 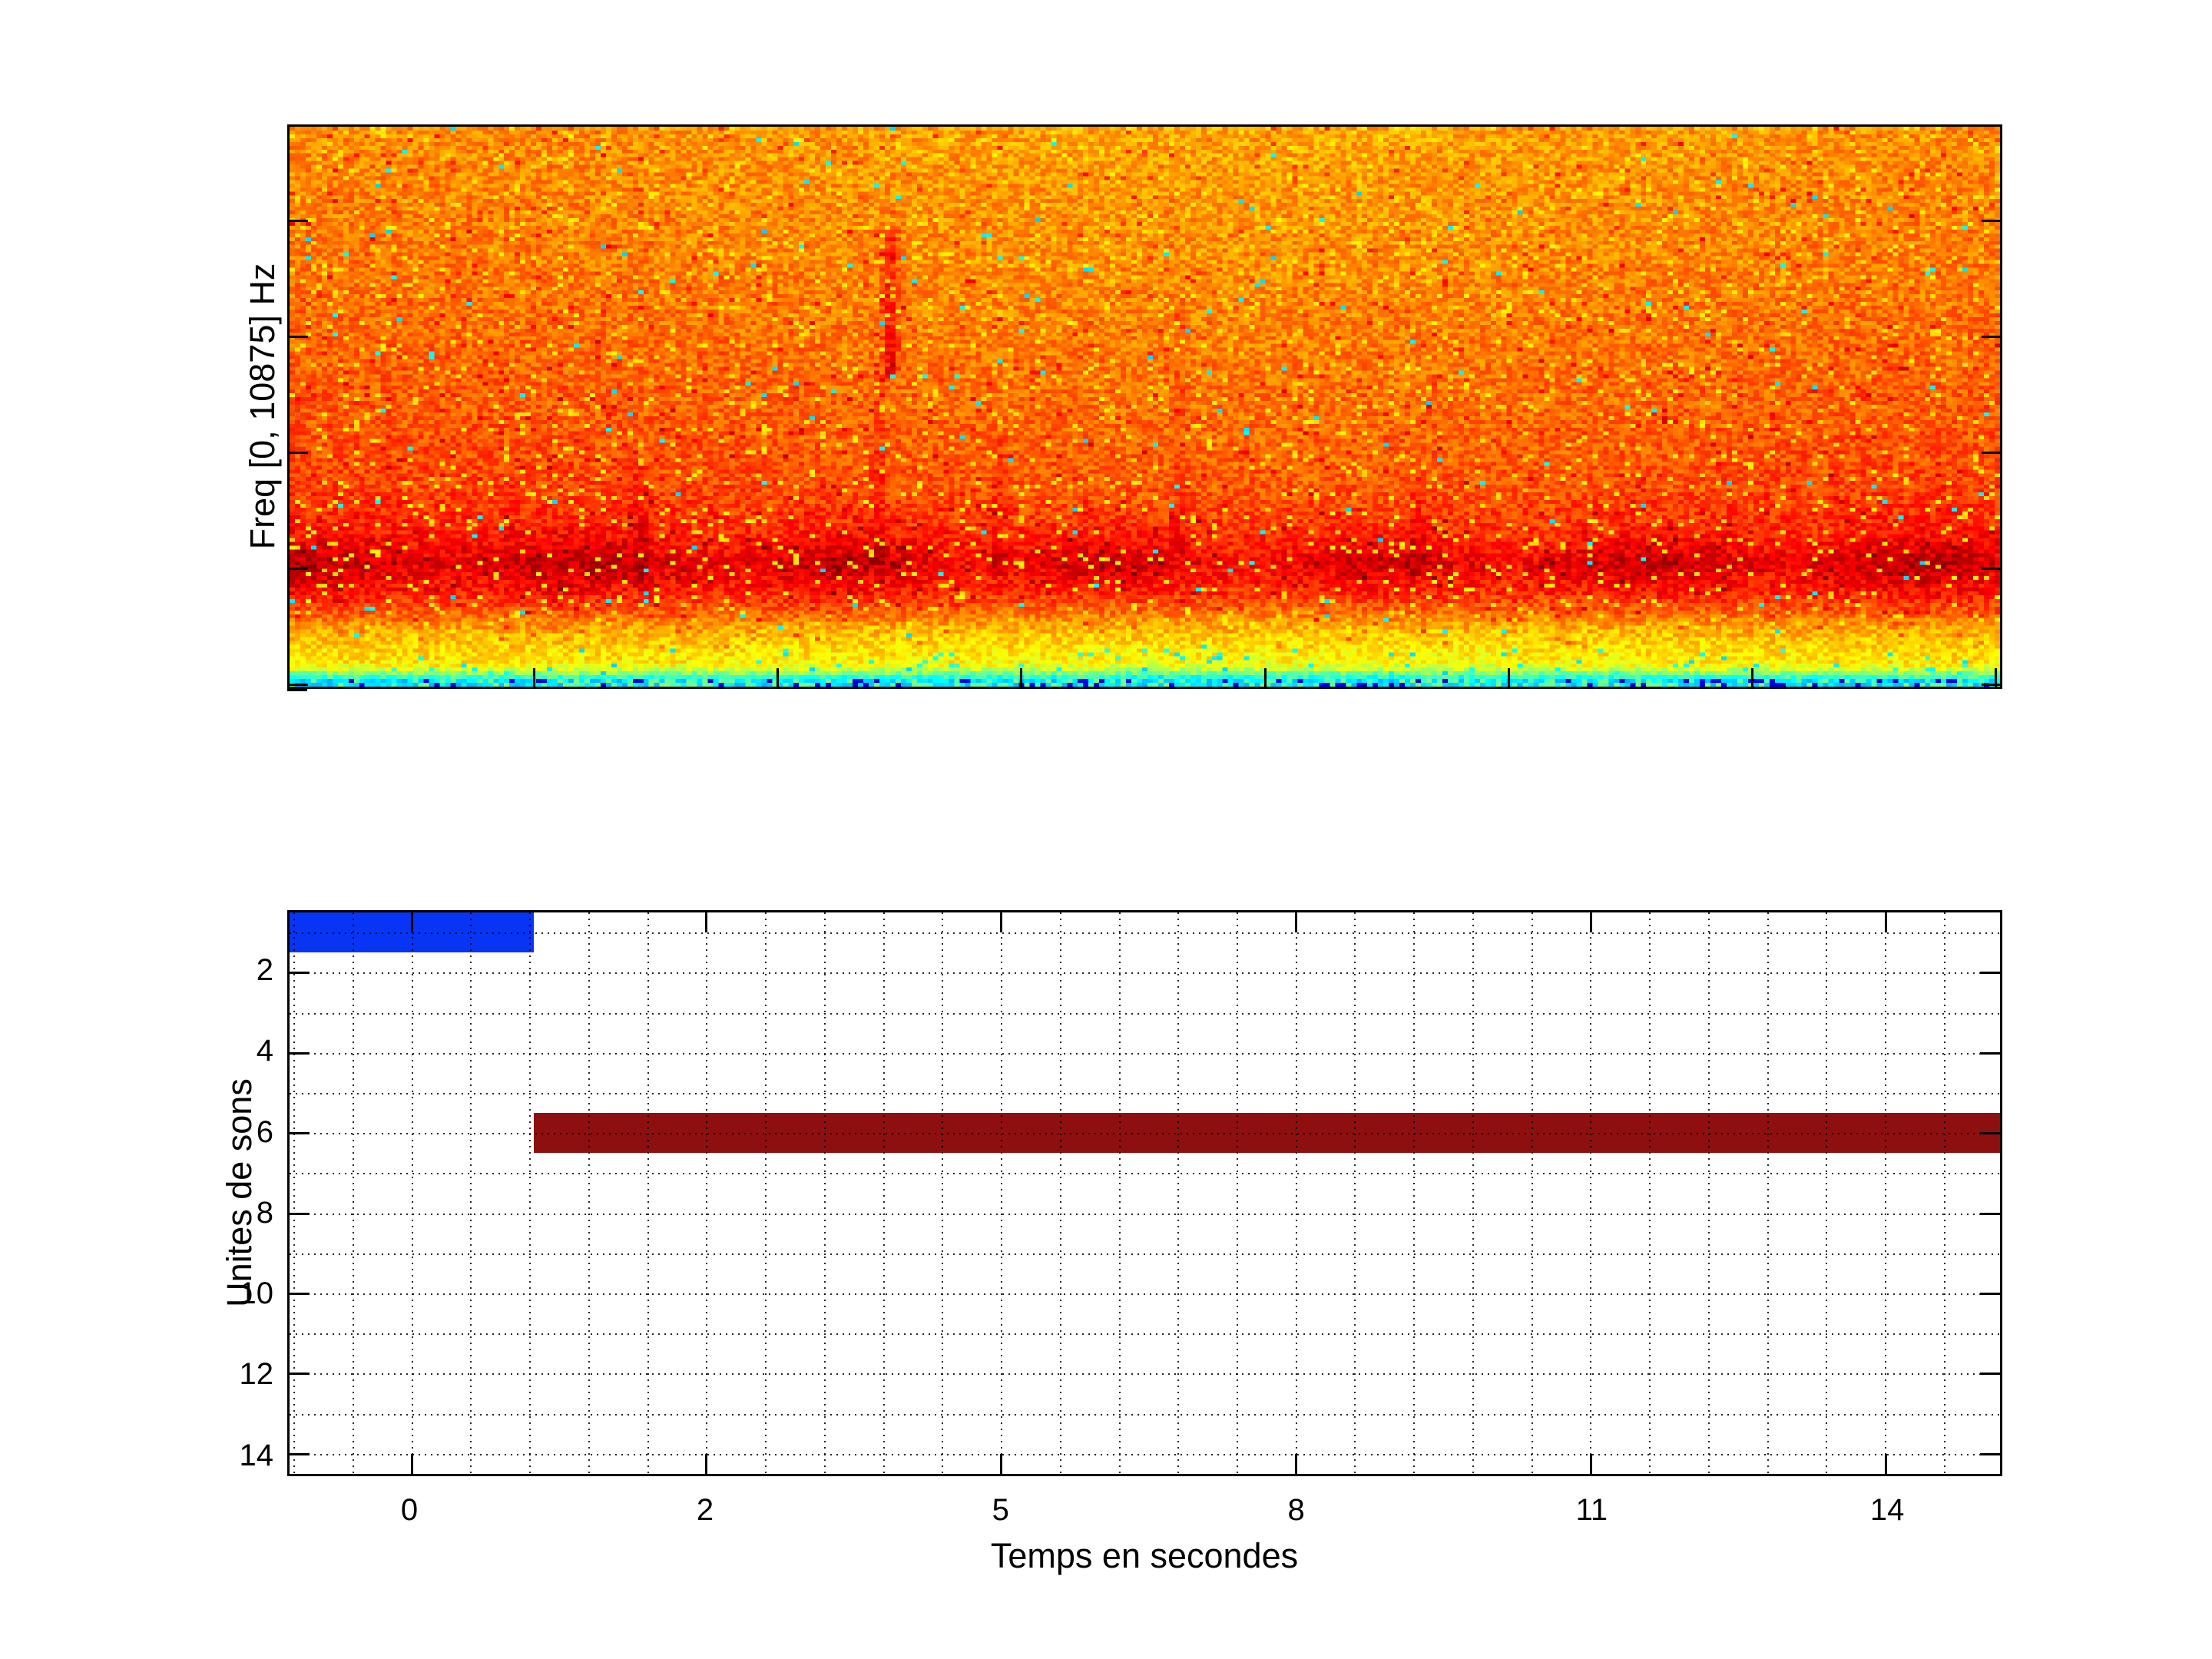 What do you see at coordinates (1592, 1510) in the screenshot?
I see `x-tick-label: 11` at bounding box center [1592, 1510].